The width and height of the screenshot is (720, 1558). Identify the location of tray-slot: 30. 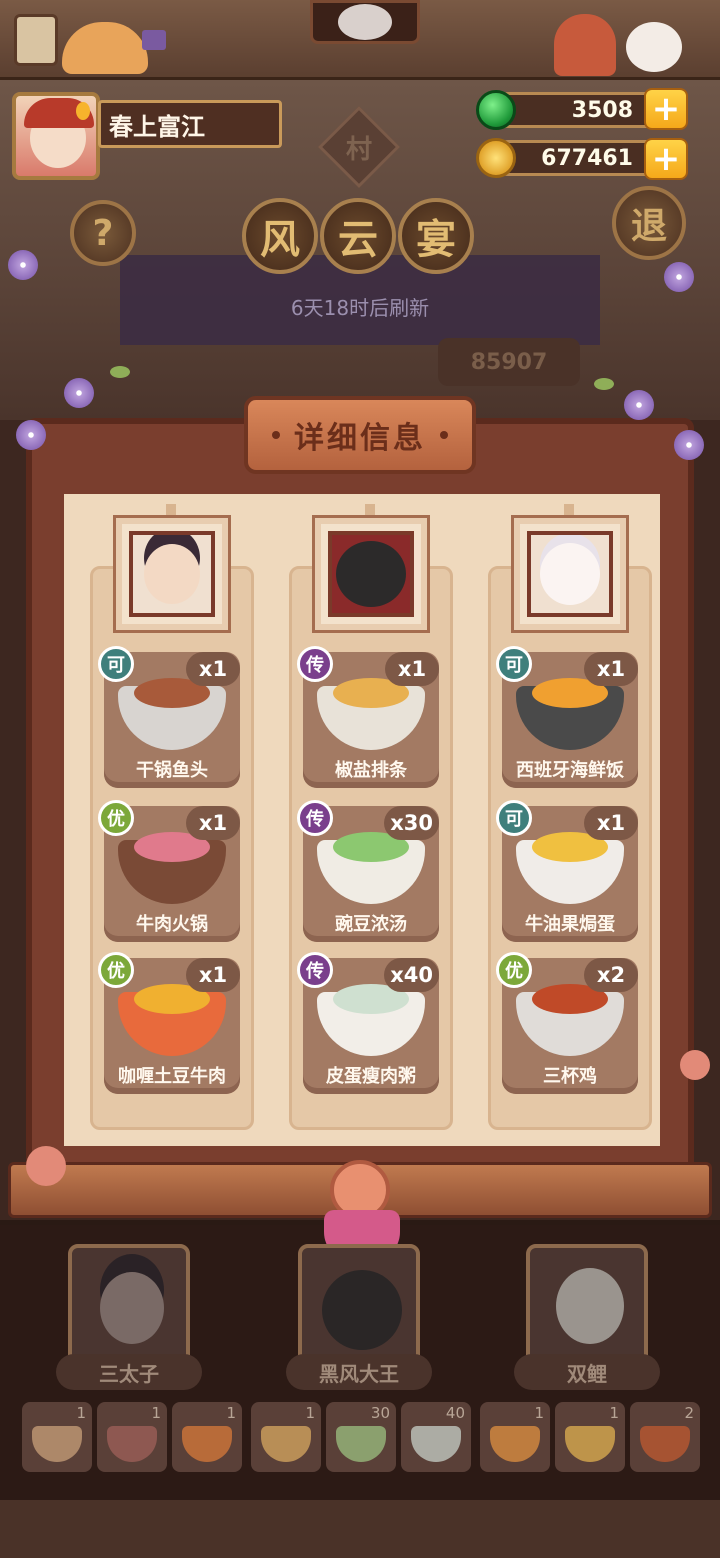
(361, 1437).